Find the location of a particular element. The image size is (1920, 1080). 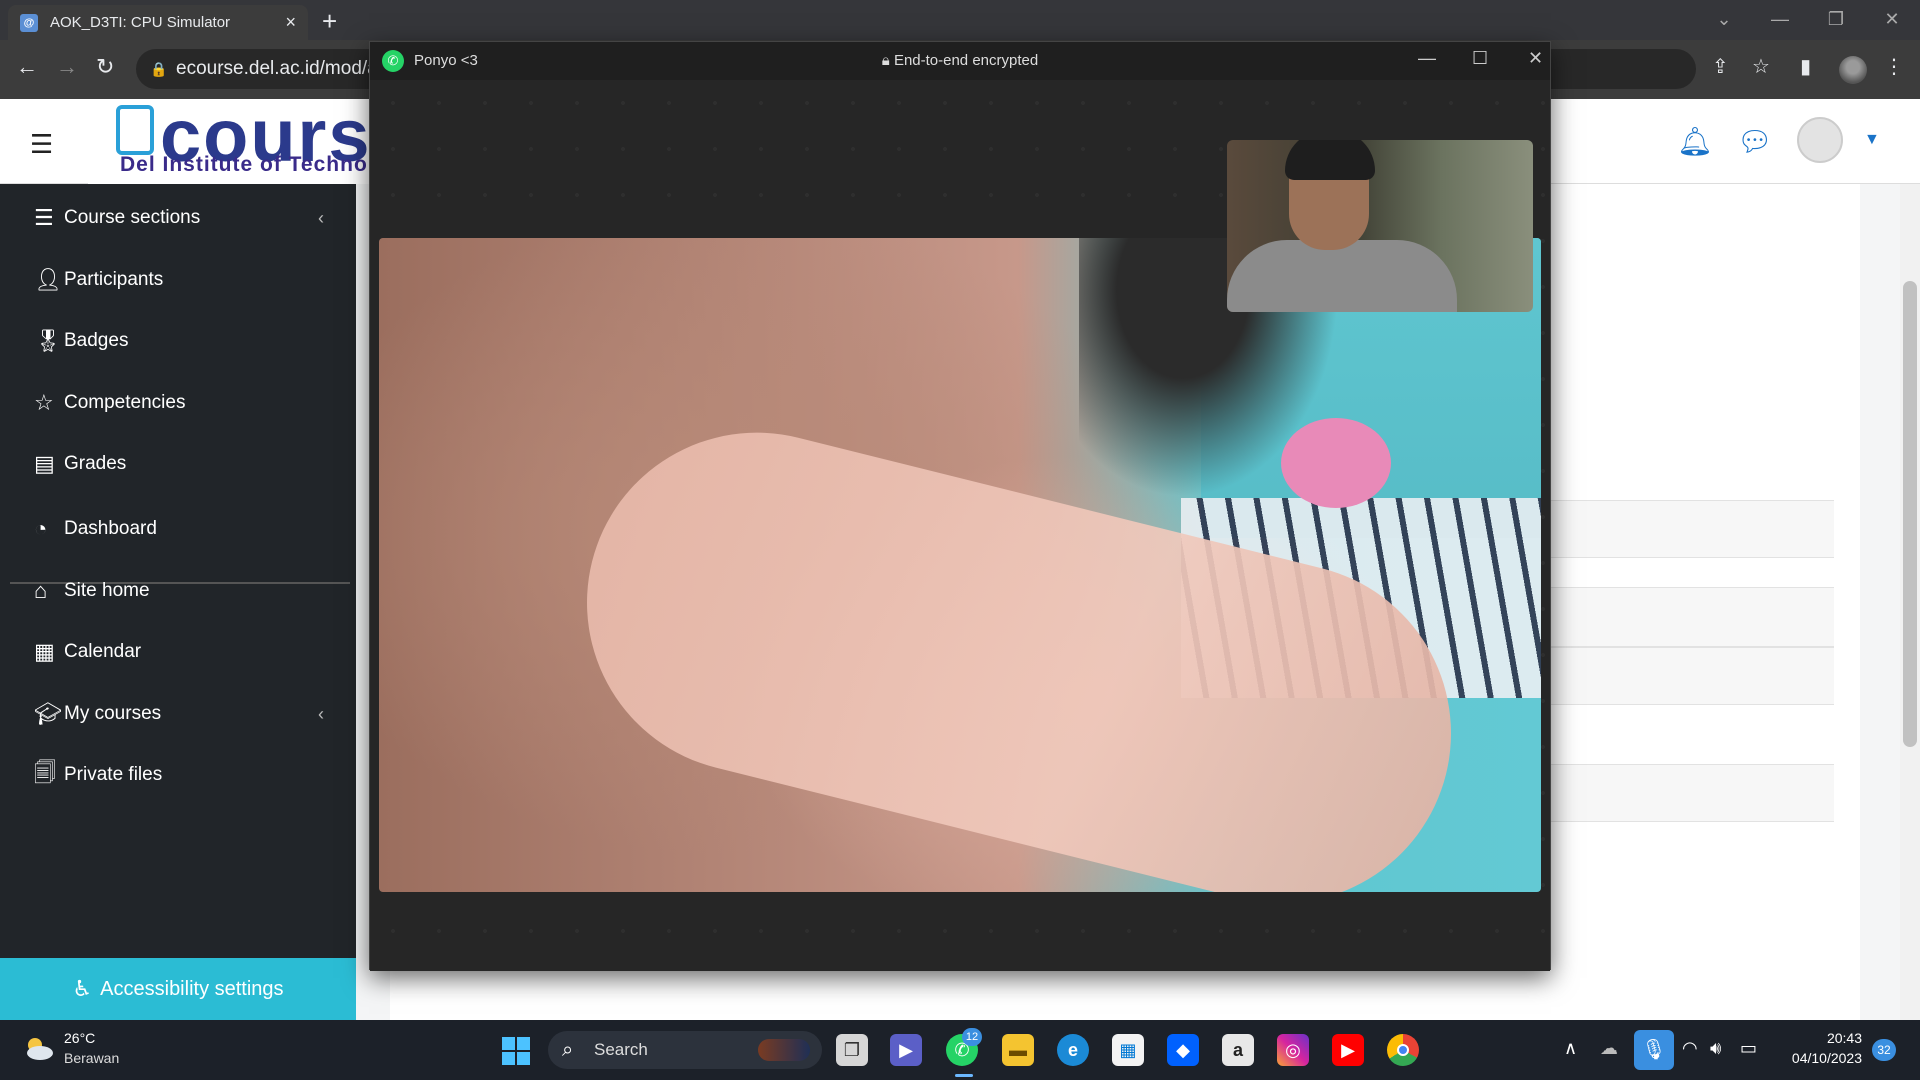

edge-browser-icon: e is located at coordinates (1073, 1050).